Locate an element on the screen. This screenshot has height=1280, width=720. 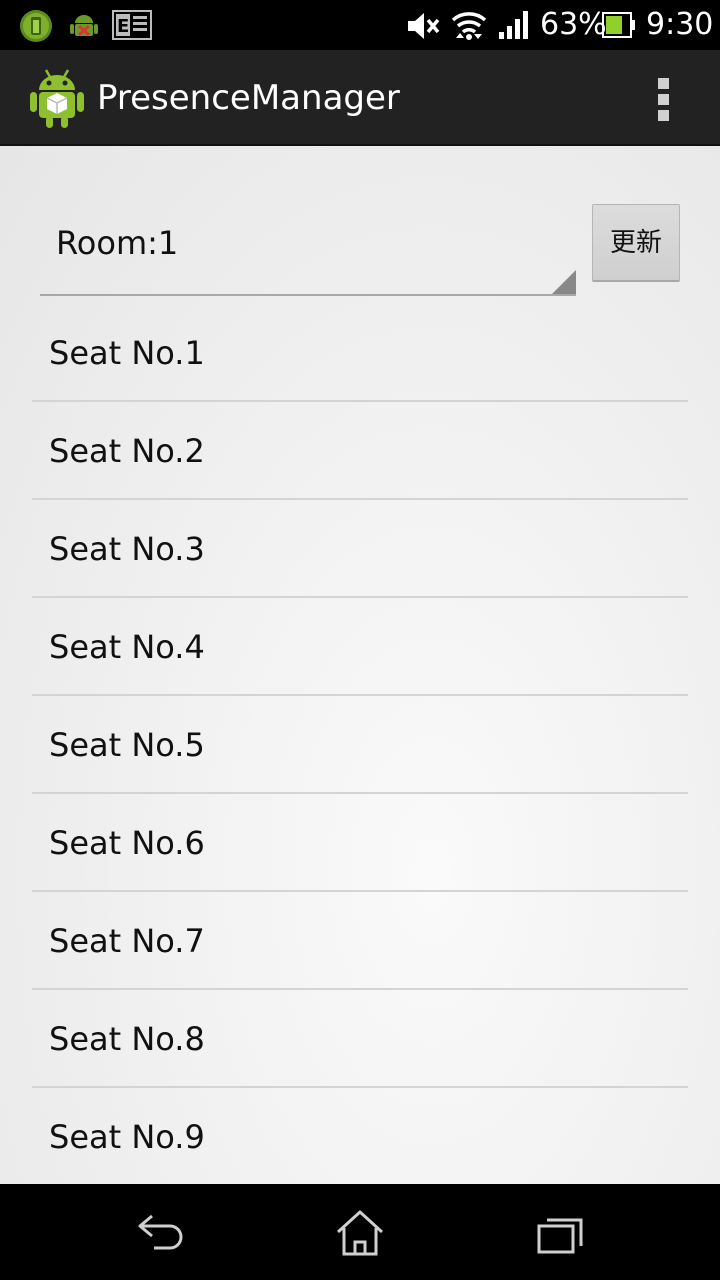
list-item: Seat No.8 is located at coordinates (360, 1039).